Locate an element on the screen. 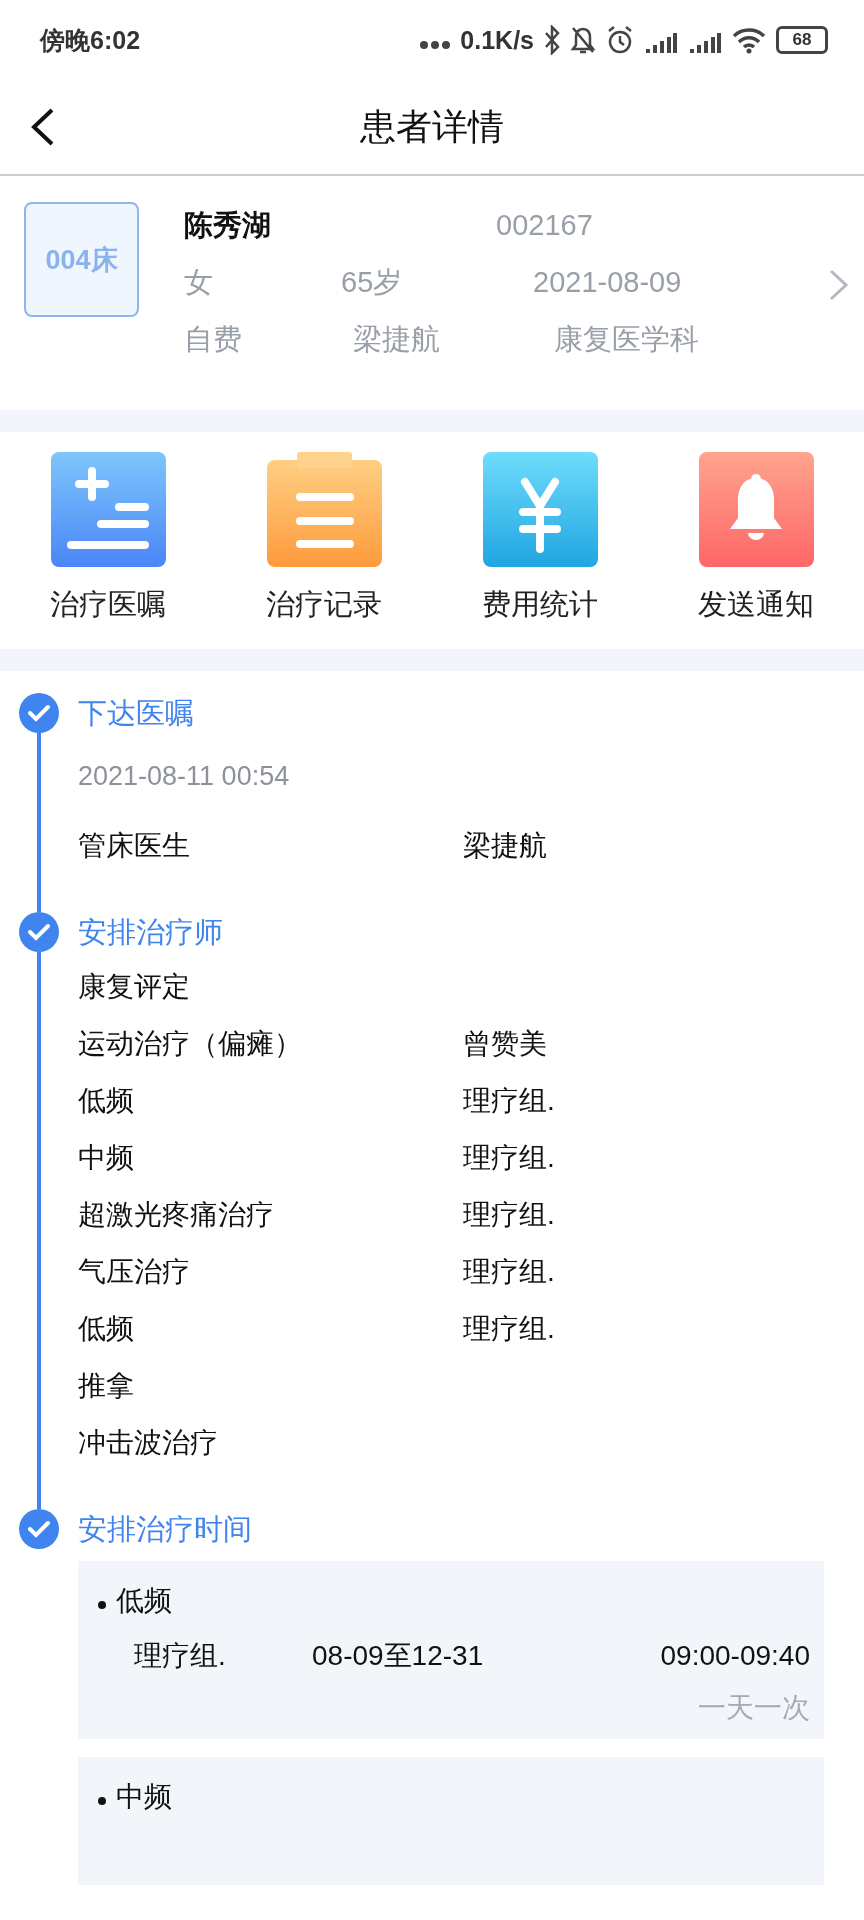 This screenshot has width=864, height=1920. item-name: 运动治疗（偏瘫） is located at coordinates (190, 1043).